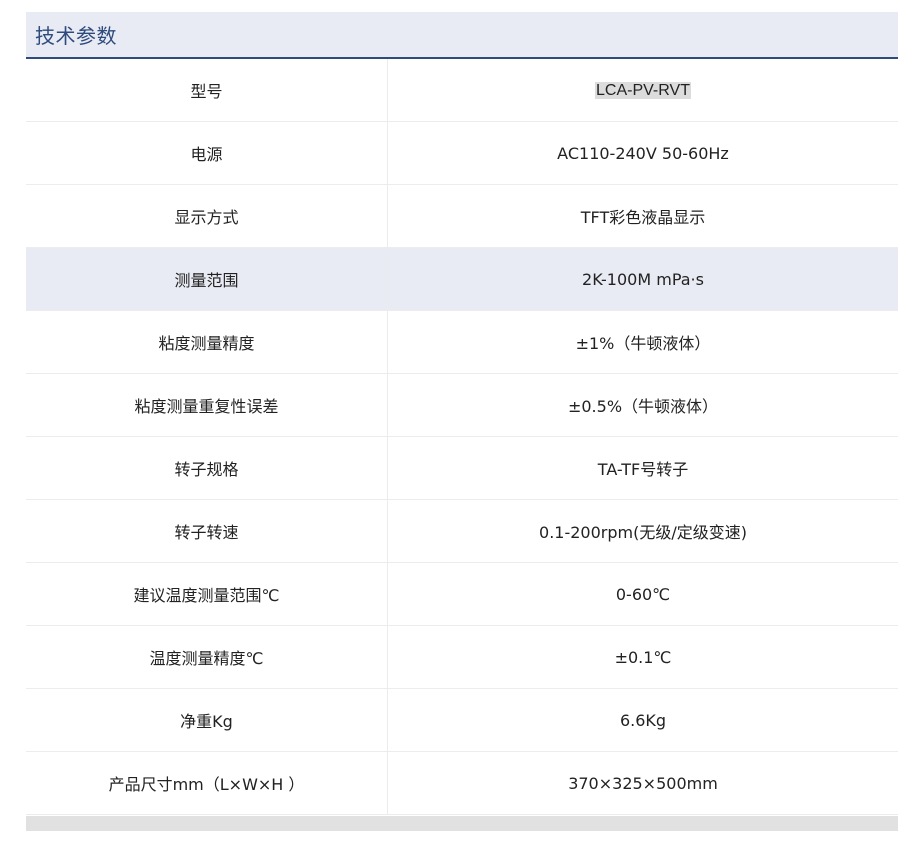 This screenshot has height=868, width=921. I want to click on table-row: 产品尺寸mm（L×W×H ） 370×325×500mm, so click(462, 783).